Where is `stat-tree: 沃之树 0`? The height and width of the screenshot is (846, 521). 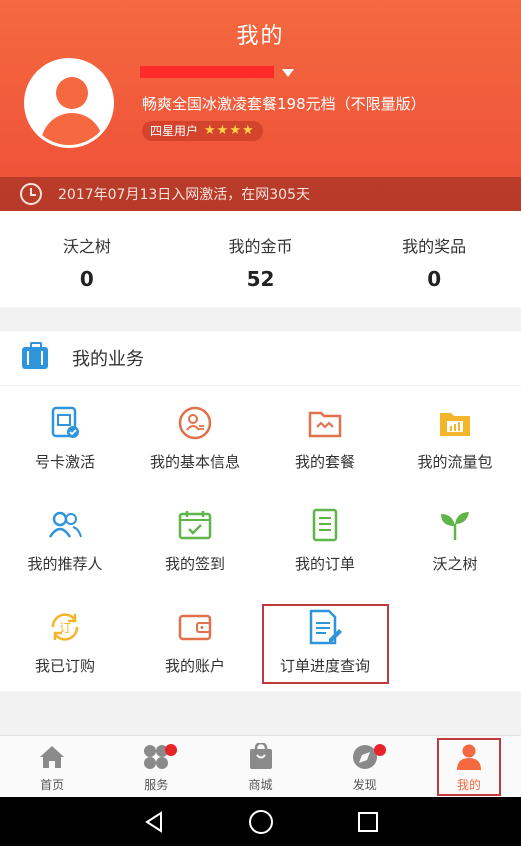 stat-tree: 沃之树 0 is located at coordinates (87, 259).